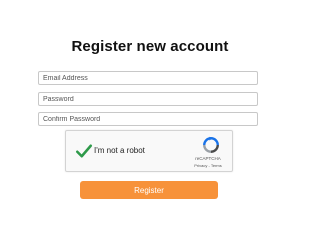  I want to click on recaptcha-logo-icon, so click(211, 144).